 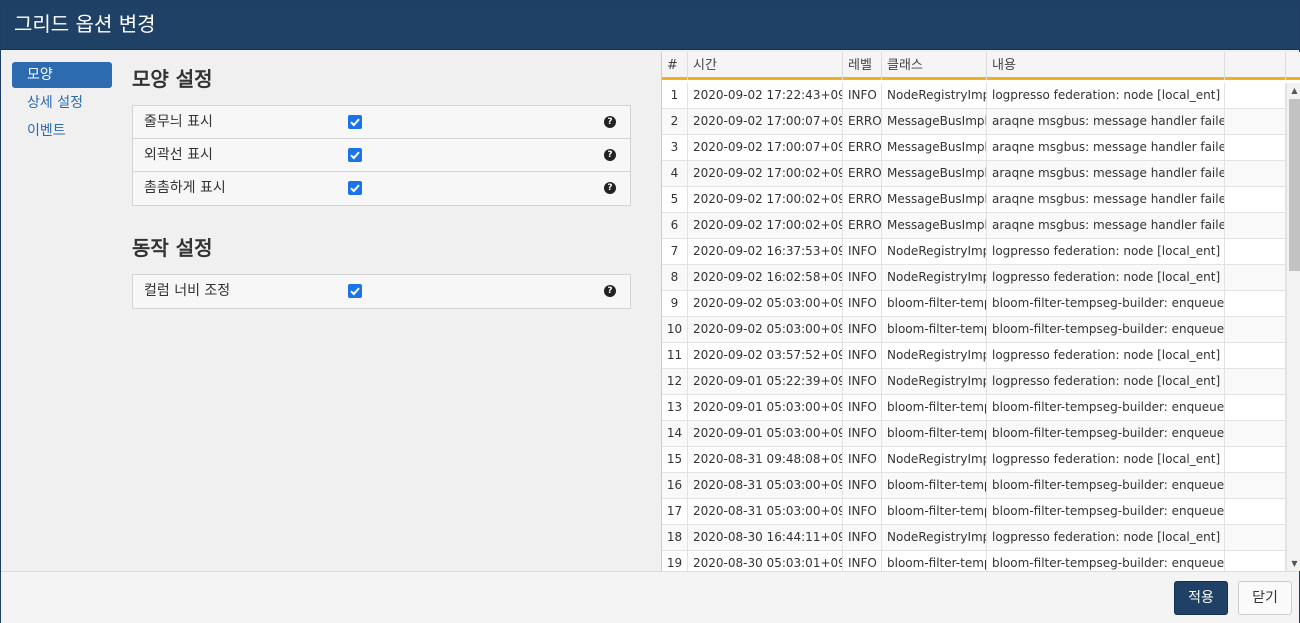 I want to click on close-button: 닫기, so click(x=1265, y=598).